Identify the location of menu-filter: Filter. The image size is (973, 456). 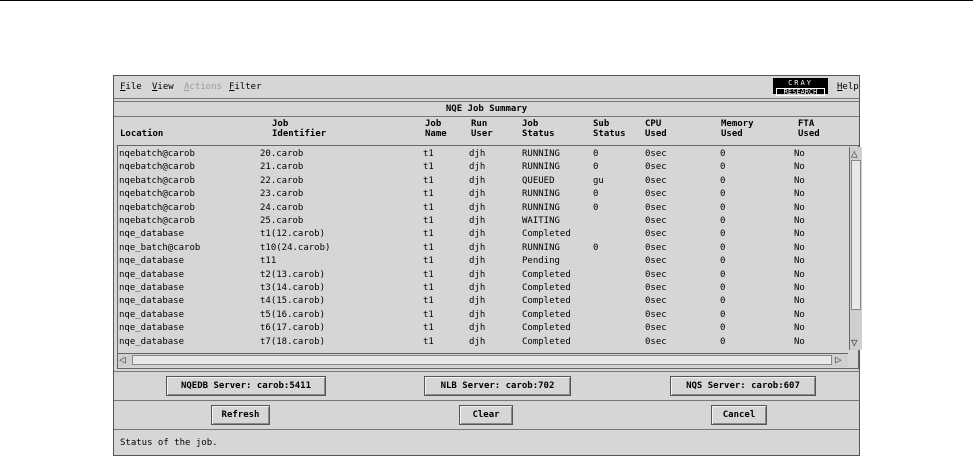
(245, 87).